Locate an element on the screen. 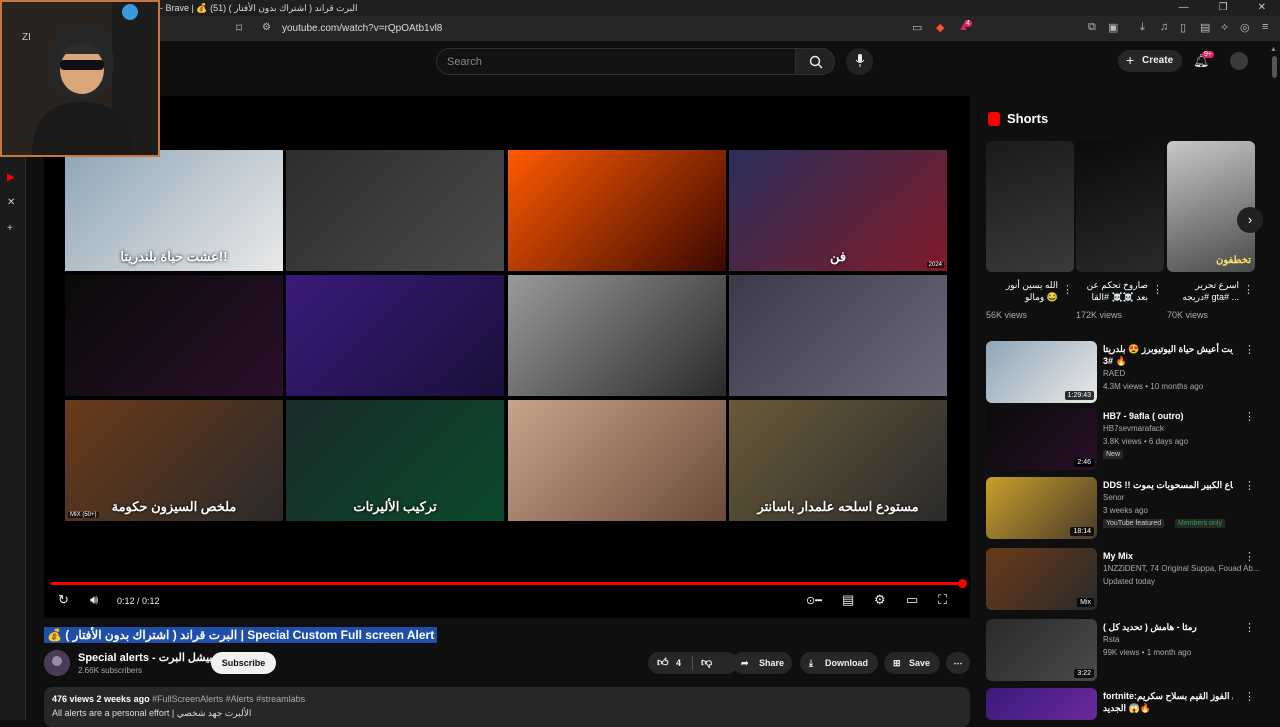  rec-channel: Senor is located at coordinates (1113, 497).